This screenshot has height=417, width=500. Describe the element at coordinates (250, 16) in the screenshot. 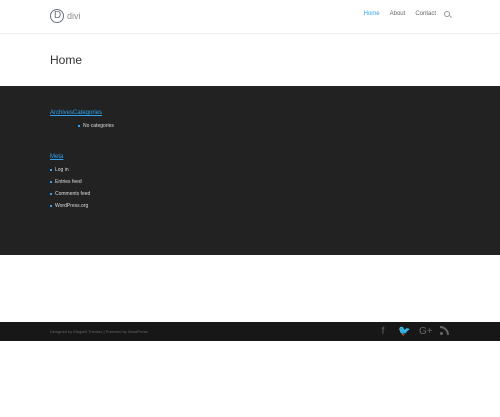

I see `site-header: D divi Home About Contact` at that location.